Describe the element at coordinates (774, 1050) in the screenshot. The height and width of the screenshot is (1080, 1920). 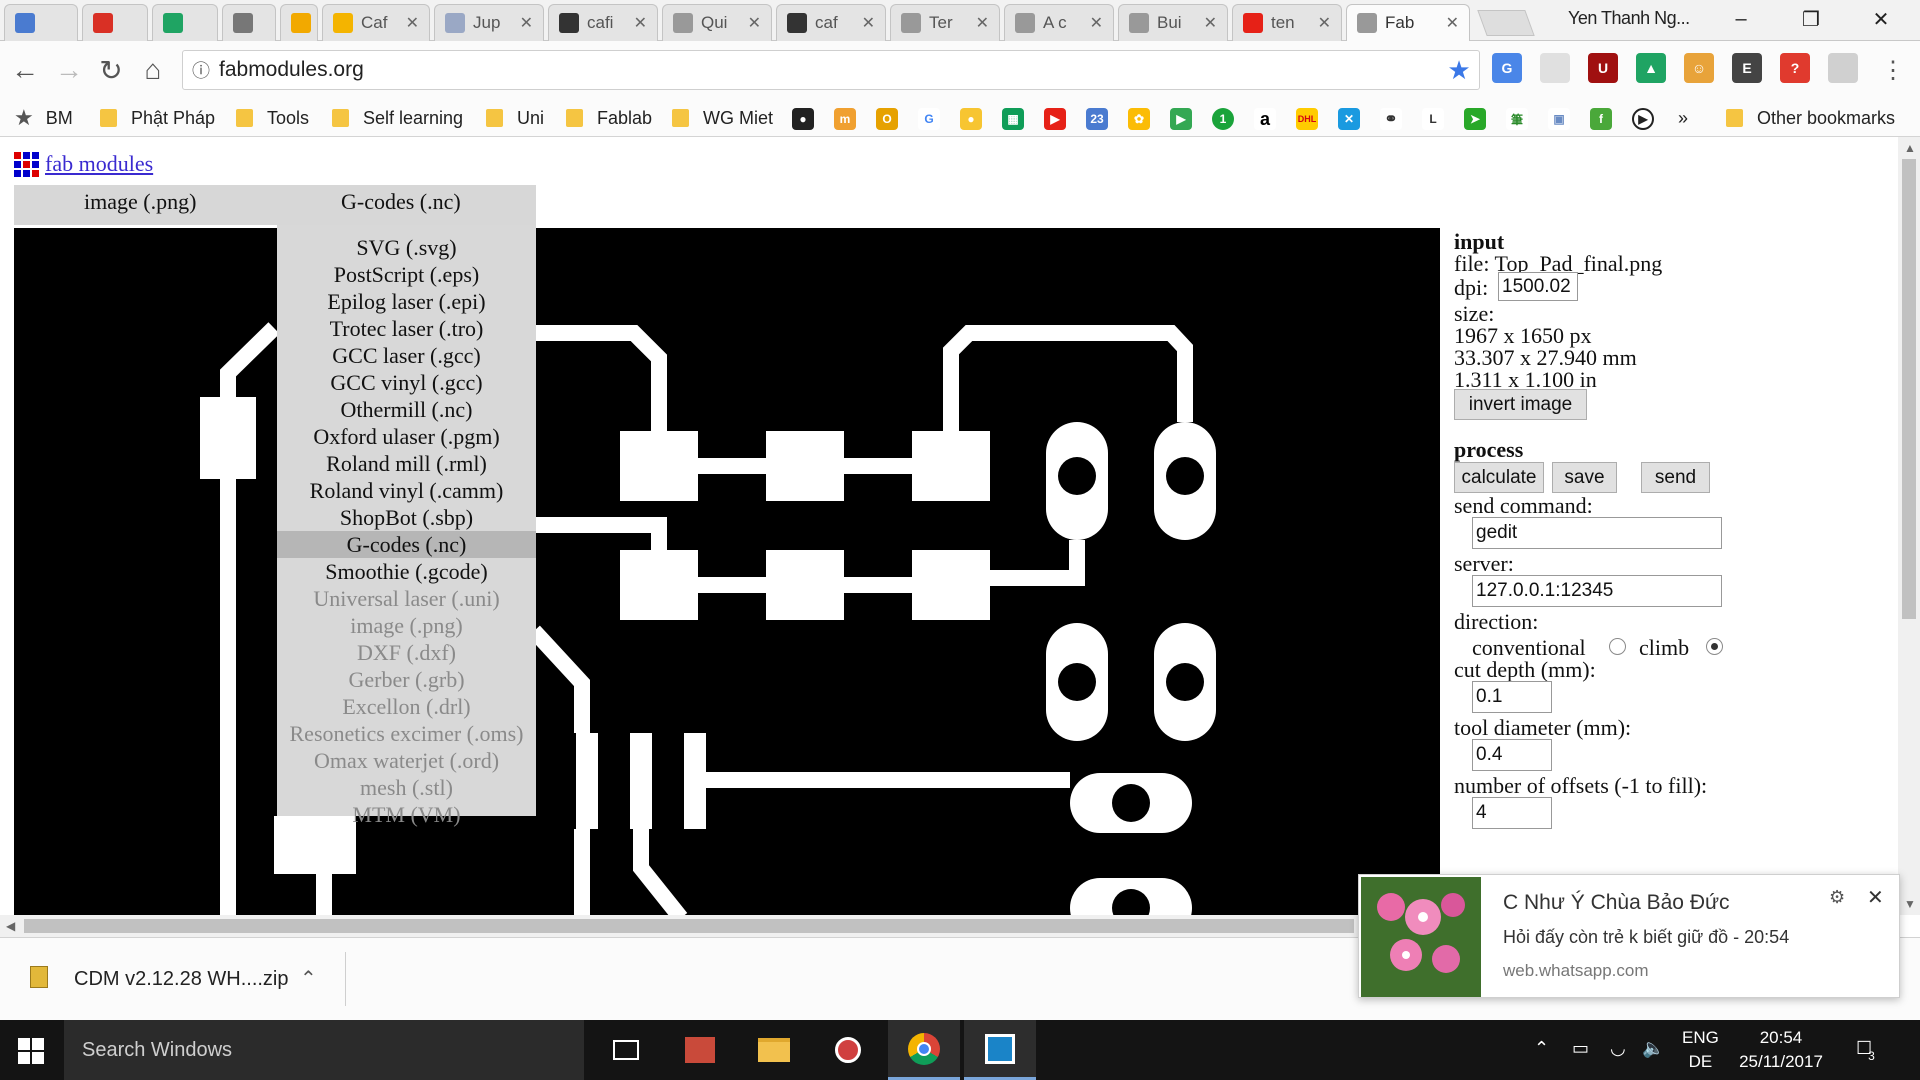
I see `file-explorer-icon` at that location.